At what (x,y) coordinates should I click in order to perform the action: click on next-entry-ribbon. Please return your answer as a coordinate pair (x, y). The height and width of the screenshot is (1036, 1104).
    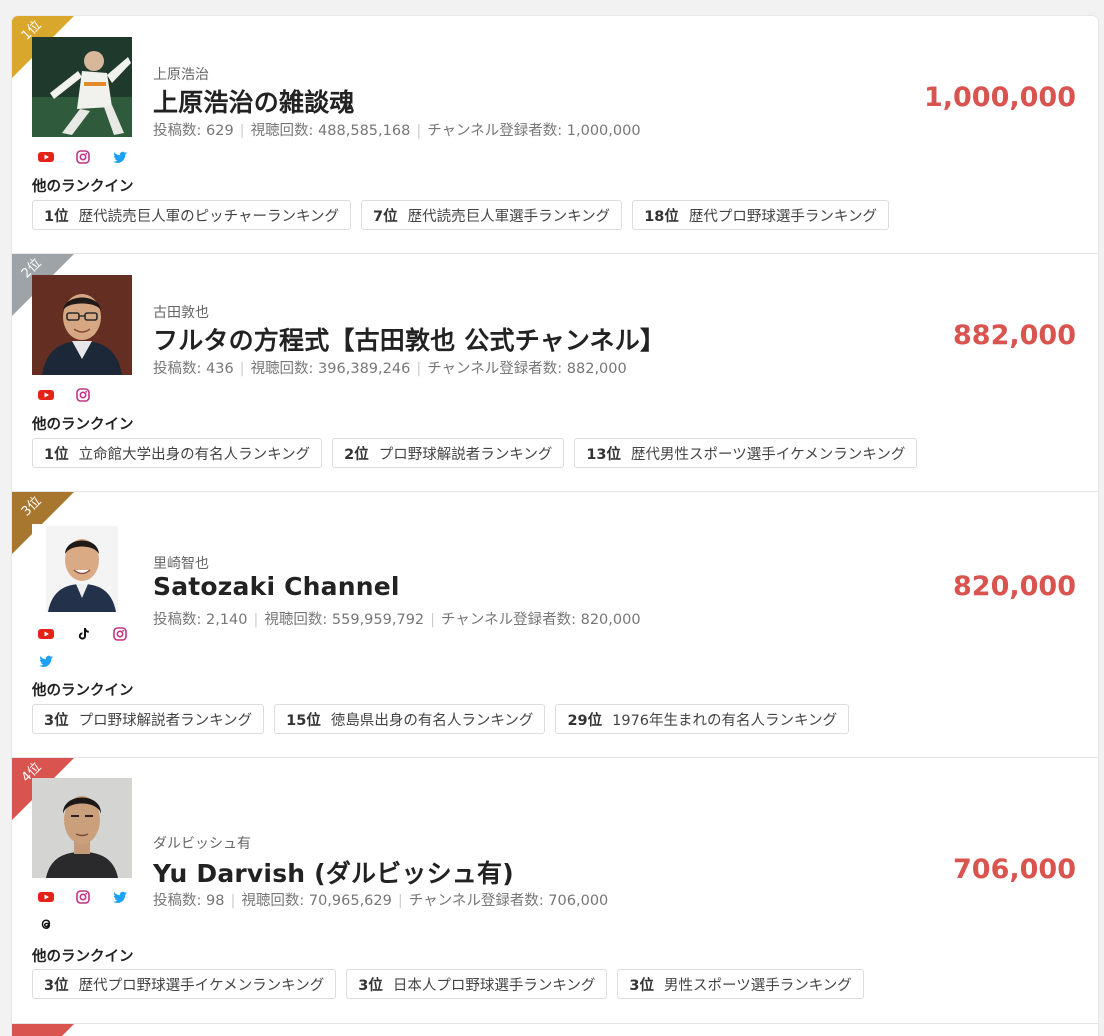
    Looking at the image, I should click on (43, 1030).